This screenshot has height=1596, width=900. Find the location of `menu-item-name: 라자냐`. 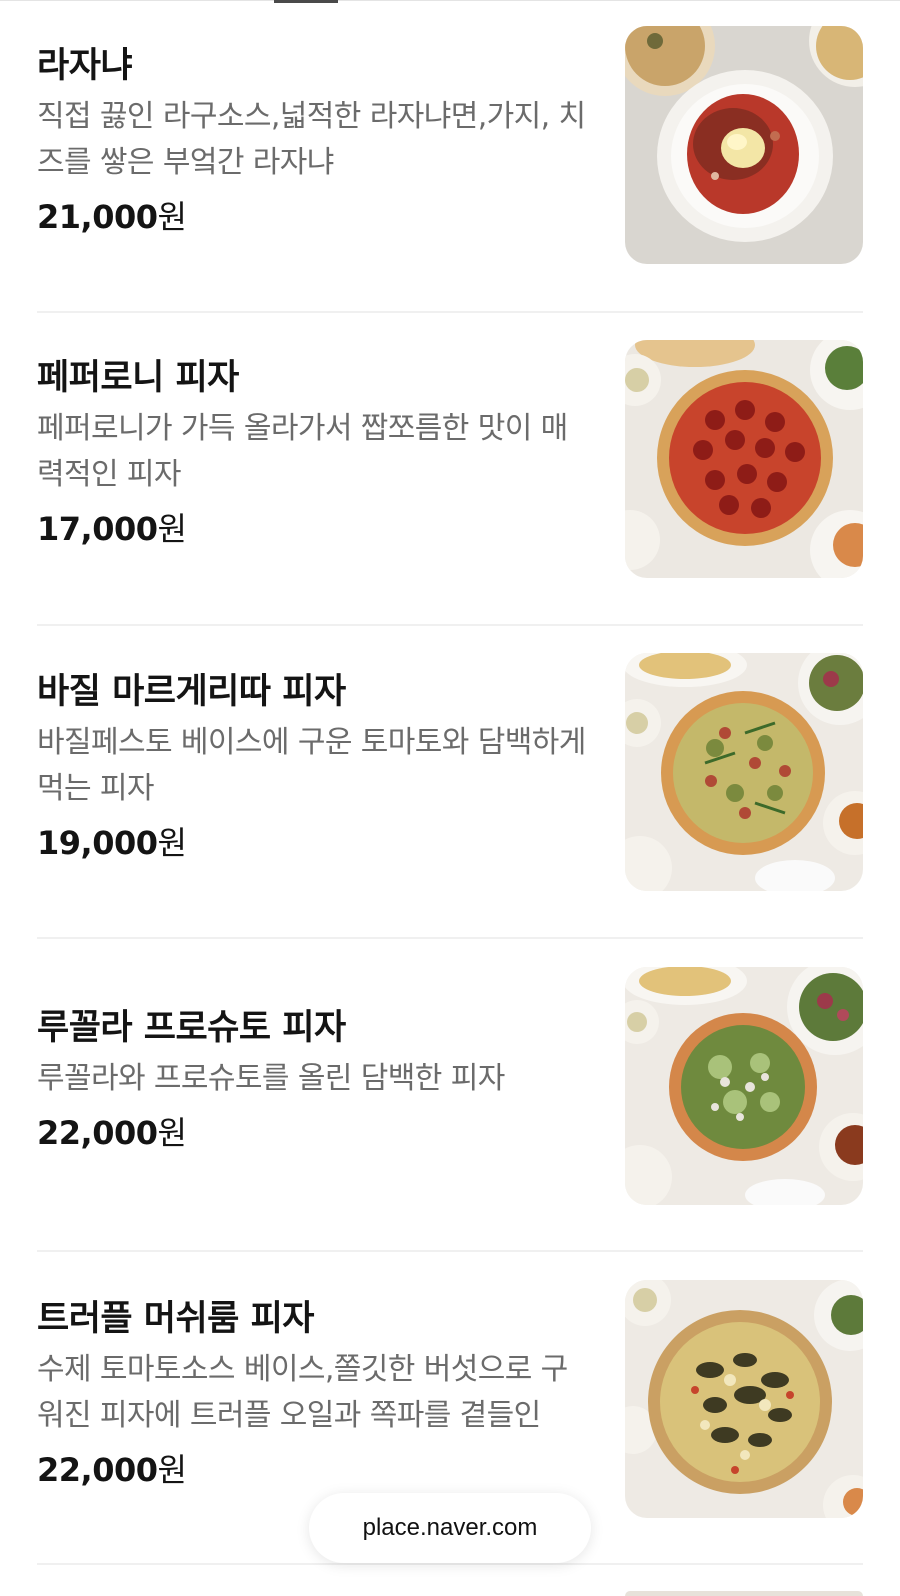

menu-item-name: 라자냐 is located at coordinates (85, 66).